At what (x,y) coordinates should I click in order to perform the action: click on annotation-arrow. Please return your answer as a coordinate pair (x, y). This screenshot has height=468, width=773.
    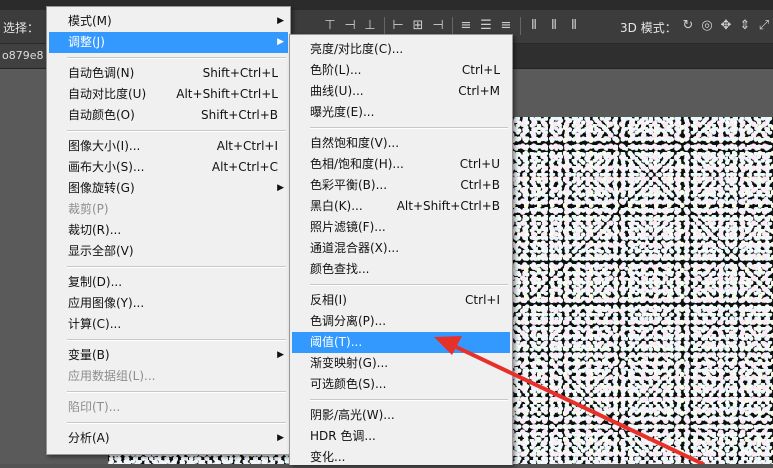
    Looking at the image, I should click on (569, 400).